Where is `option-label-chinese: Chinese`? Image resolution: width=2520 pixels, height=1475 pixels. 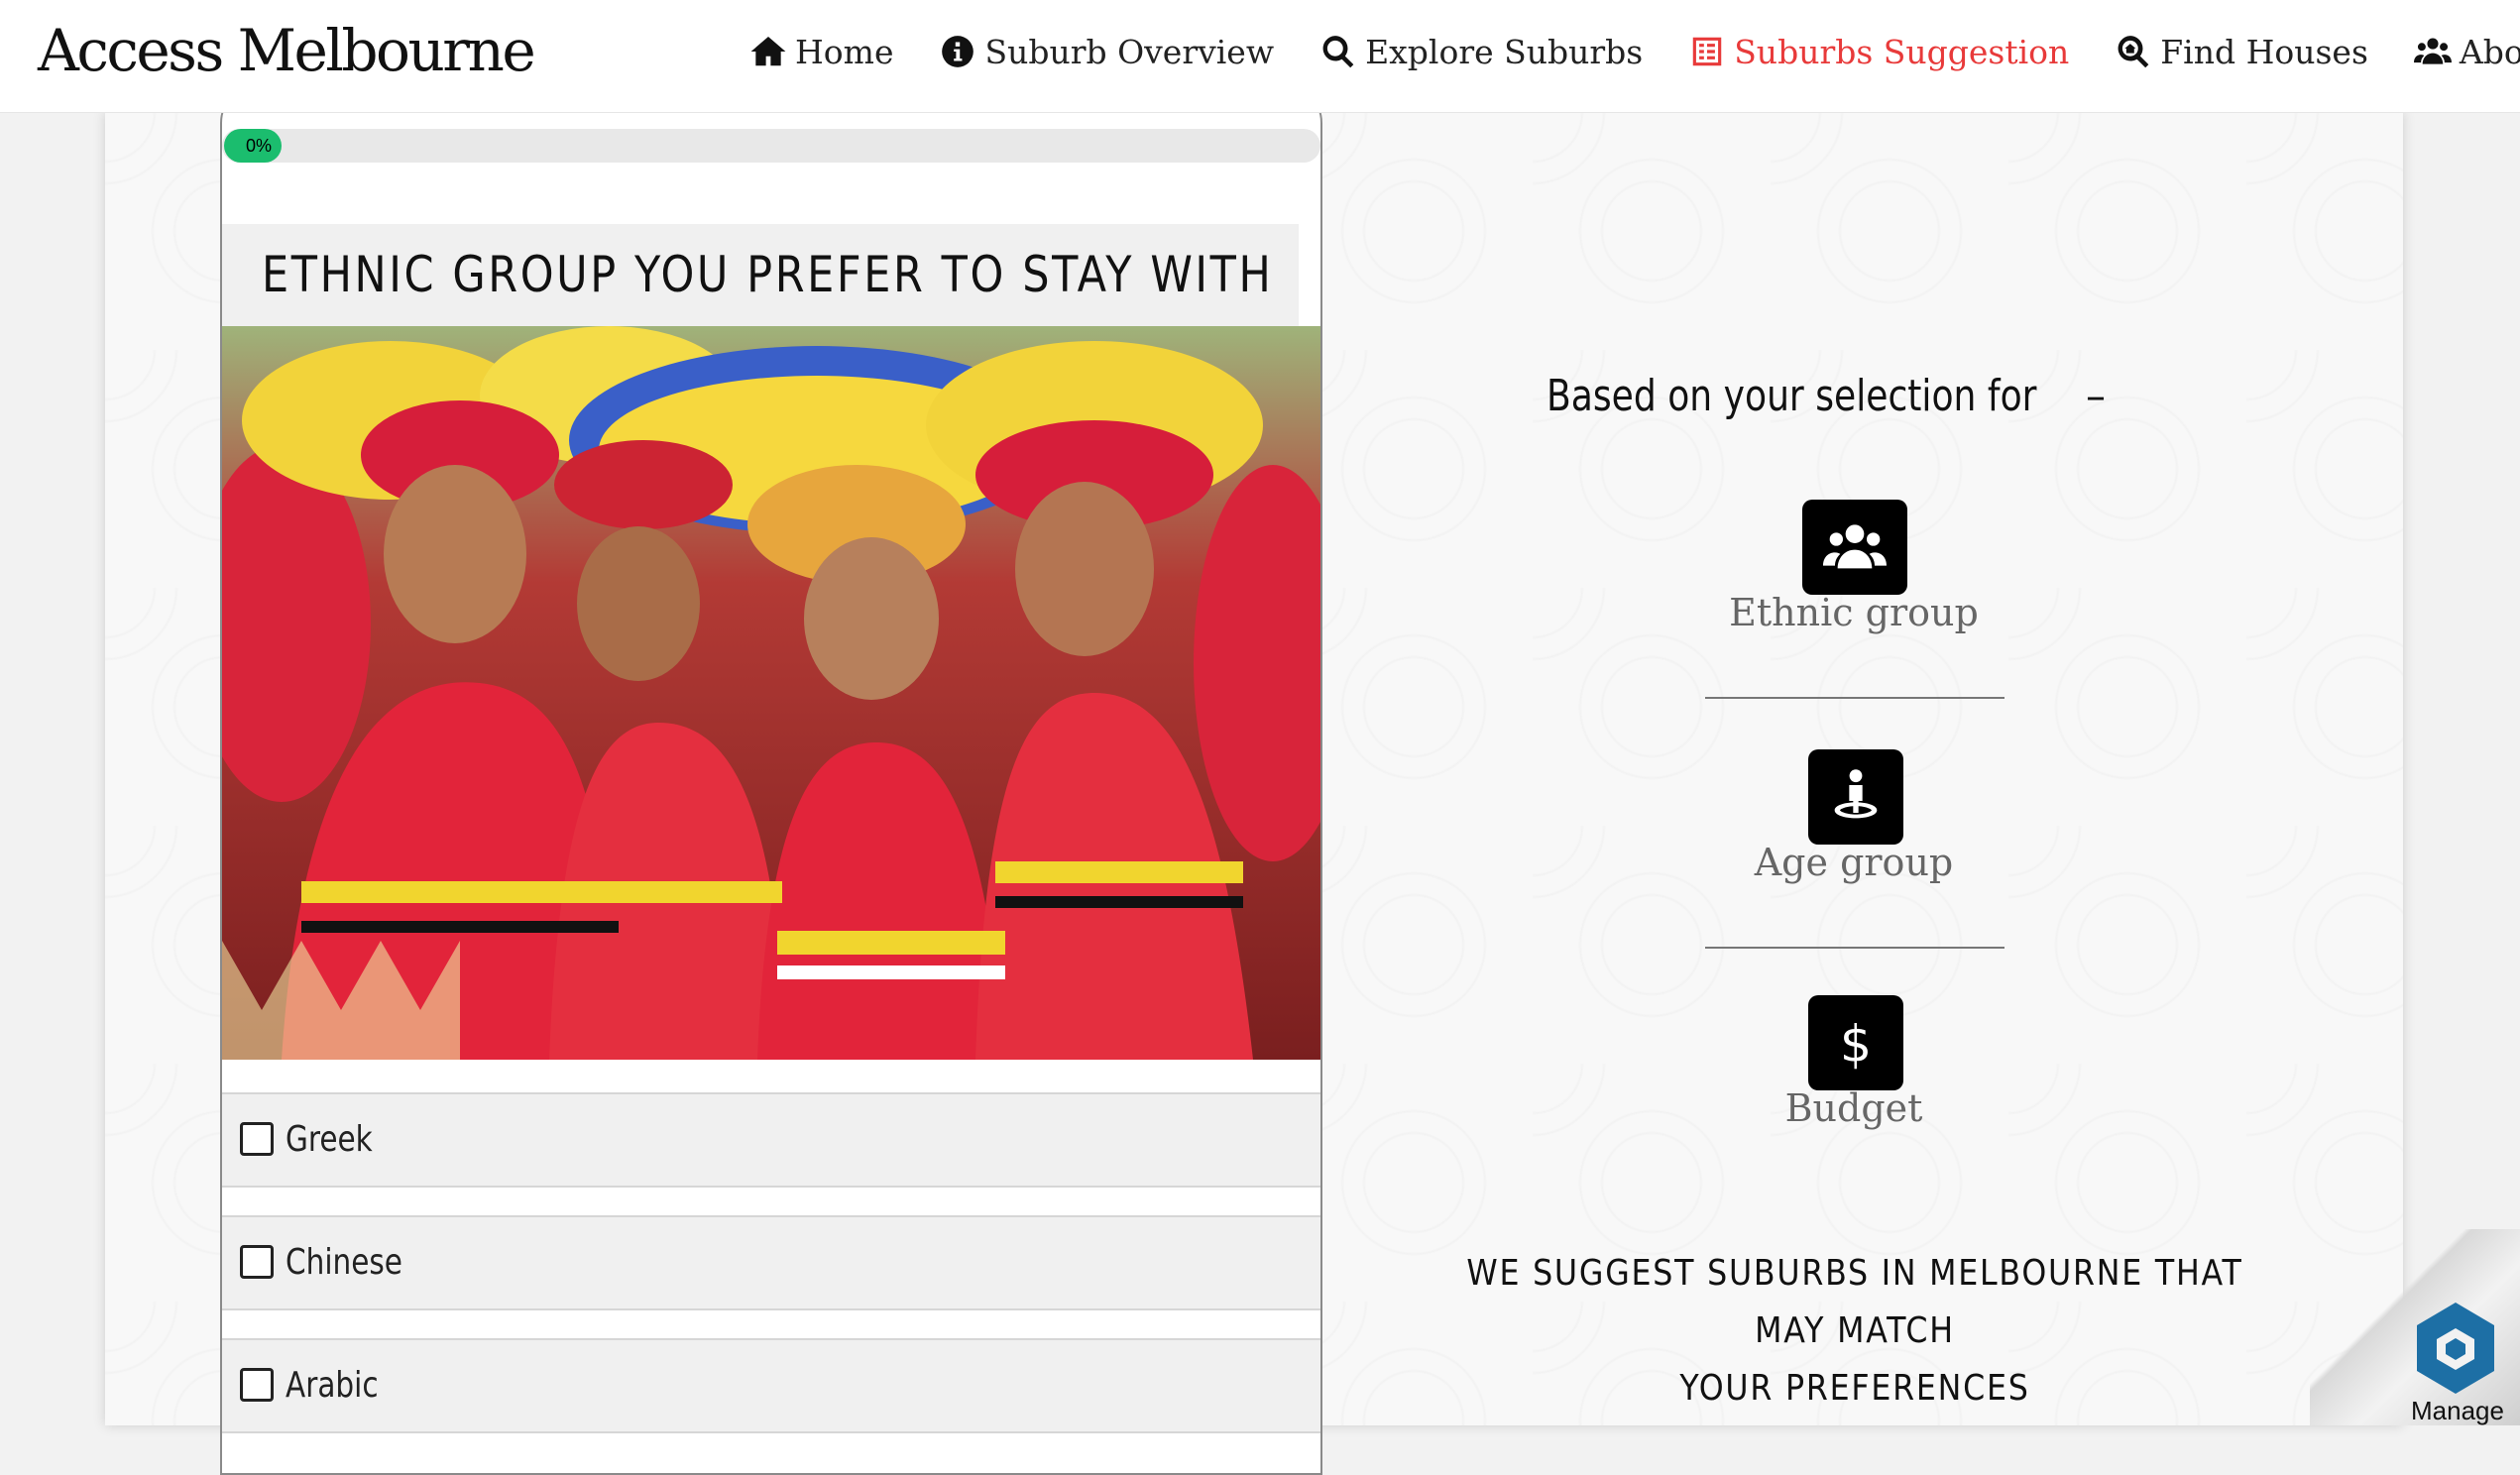
option-label-chinese: Chinese is located at coordinates (344, 1262).